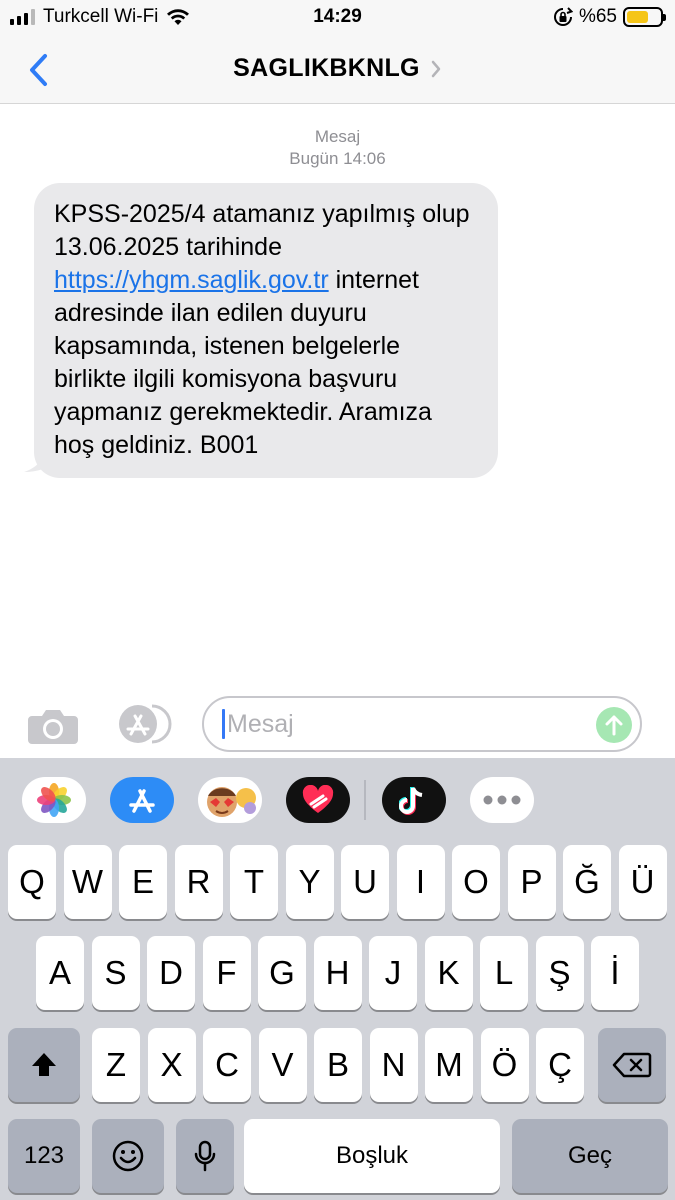  Describe the element at coordinates (504, 973) in the screenshot. I see `key-9: L` at that location.